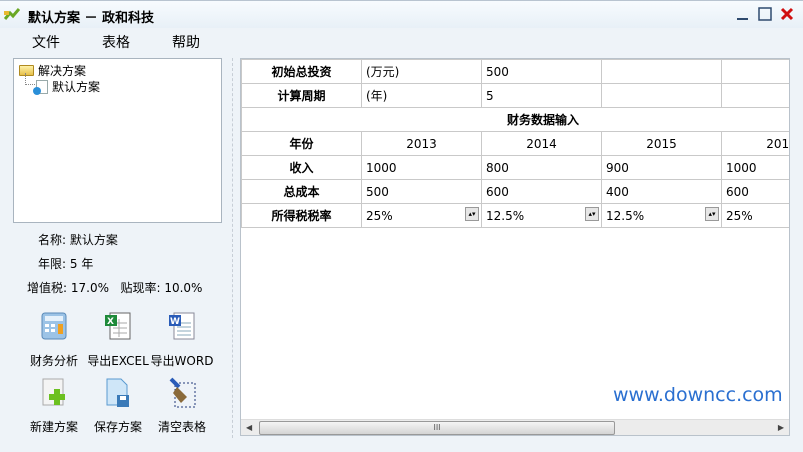  Describe the element at coordinates (40, 87) in the screenshot. I see `document-icon` at that location.